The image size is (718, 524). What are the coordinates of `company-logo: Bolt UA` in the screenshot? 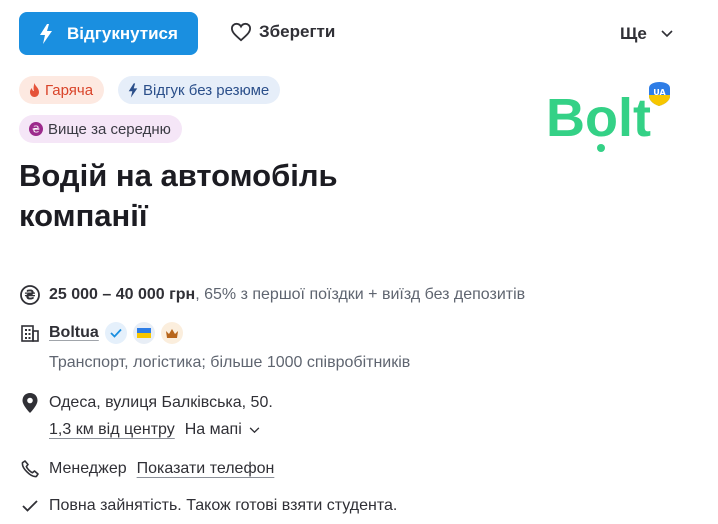 It's located at (611, 118).